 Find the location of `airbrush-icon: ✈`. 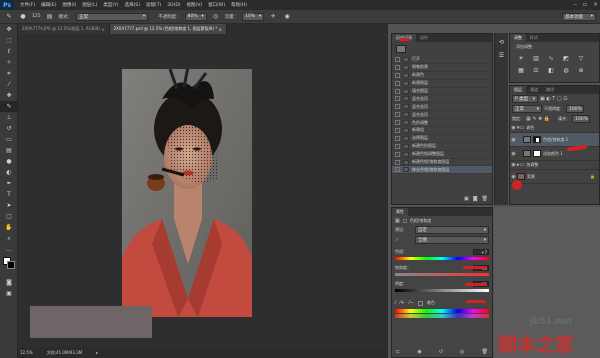

airbrush-icon: ✈ is located at coordinates (273, 17).